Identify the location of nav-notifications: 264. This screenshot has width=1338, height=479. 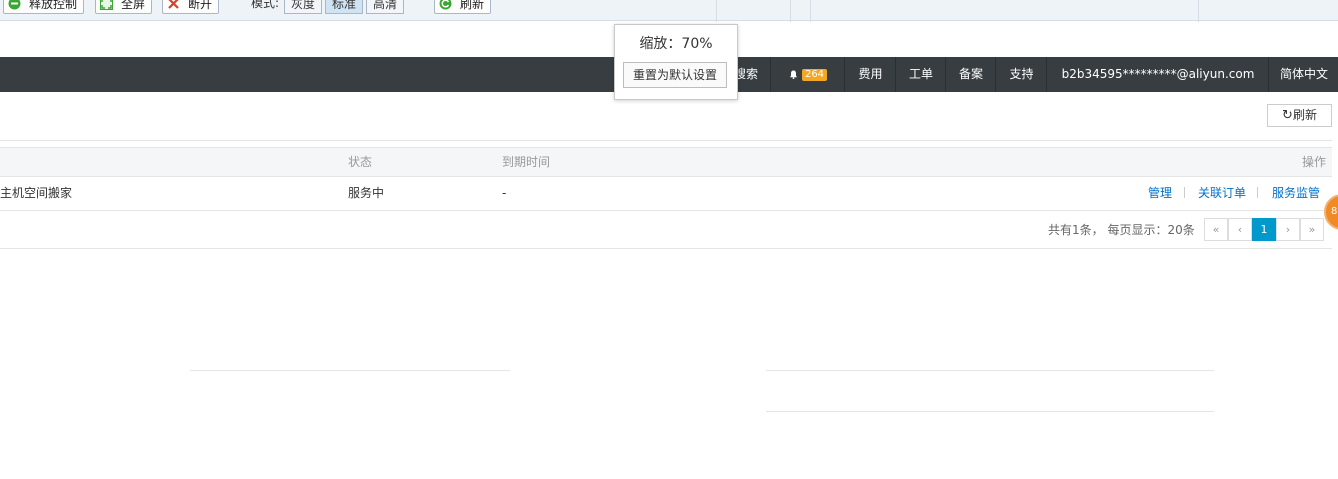
(807, 74).